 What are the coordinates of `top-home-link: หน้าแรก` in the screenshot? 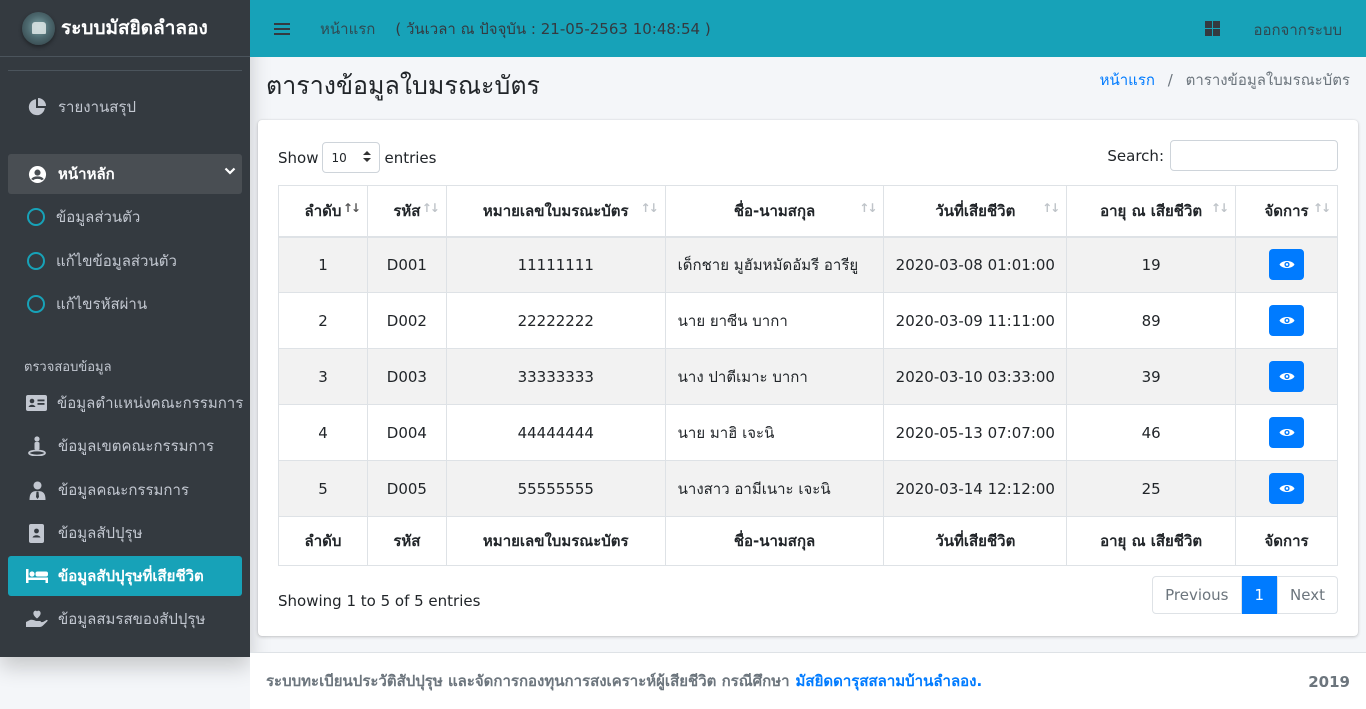 It's located at (347, 29).